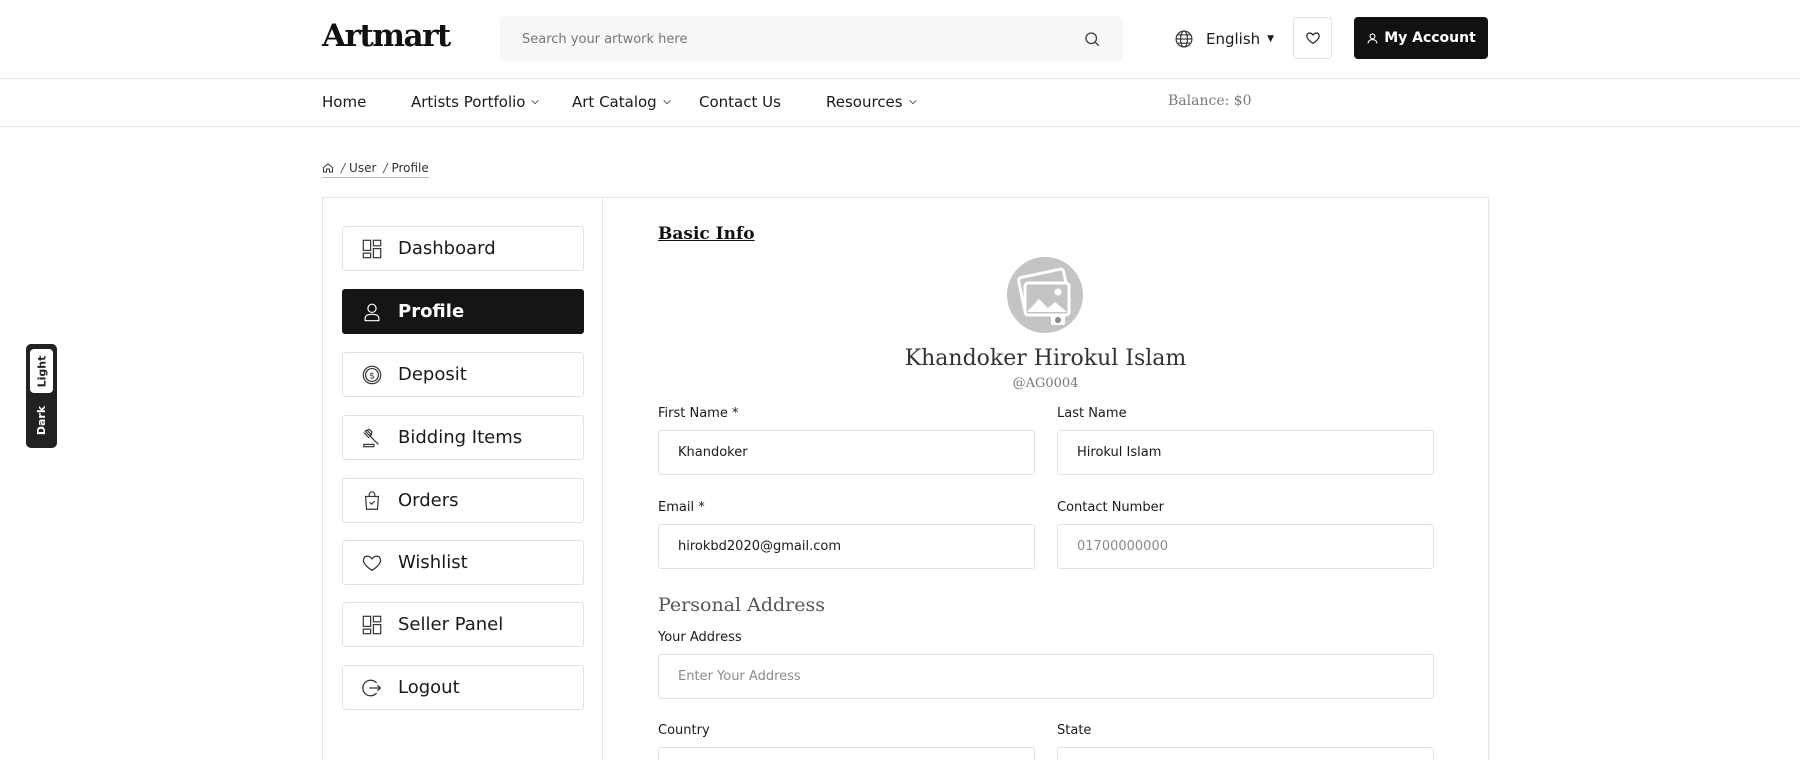  Describe the element at coordinates (706, 234) in the screenshot. I see `section-title: Basic Info` at that location.